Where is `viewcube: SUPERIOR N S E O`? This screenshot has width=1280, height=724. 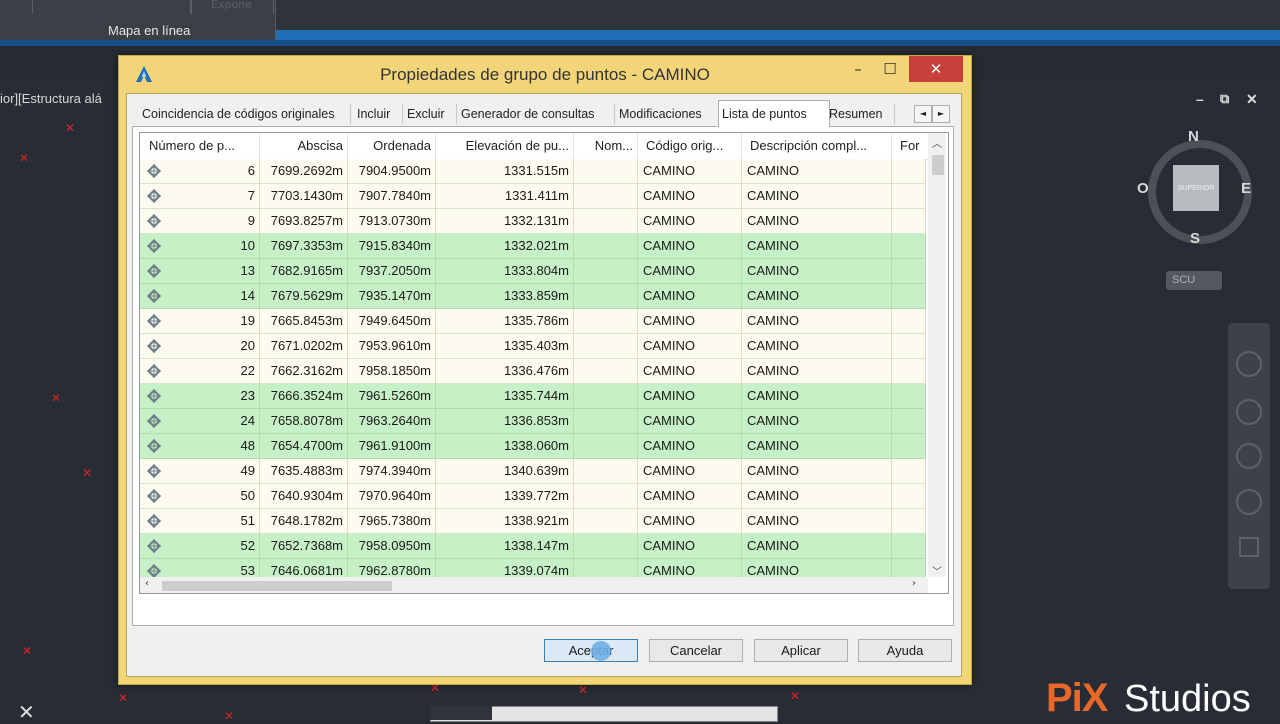
viewcube: SUPERIOR N S E O is located at coordinates (1194, 187).